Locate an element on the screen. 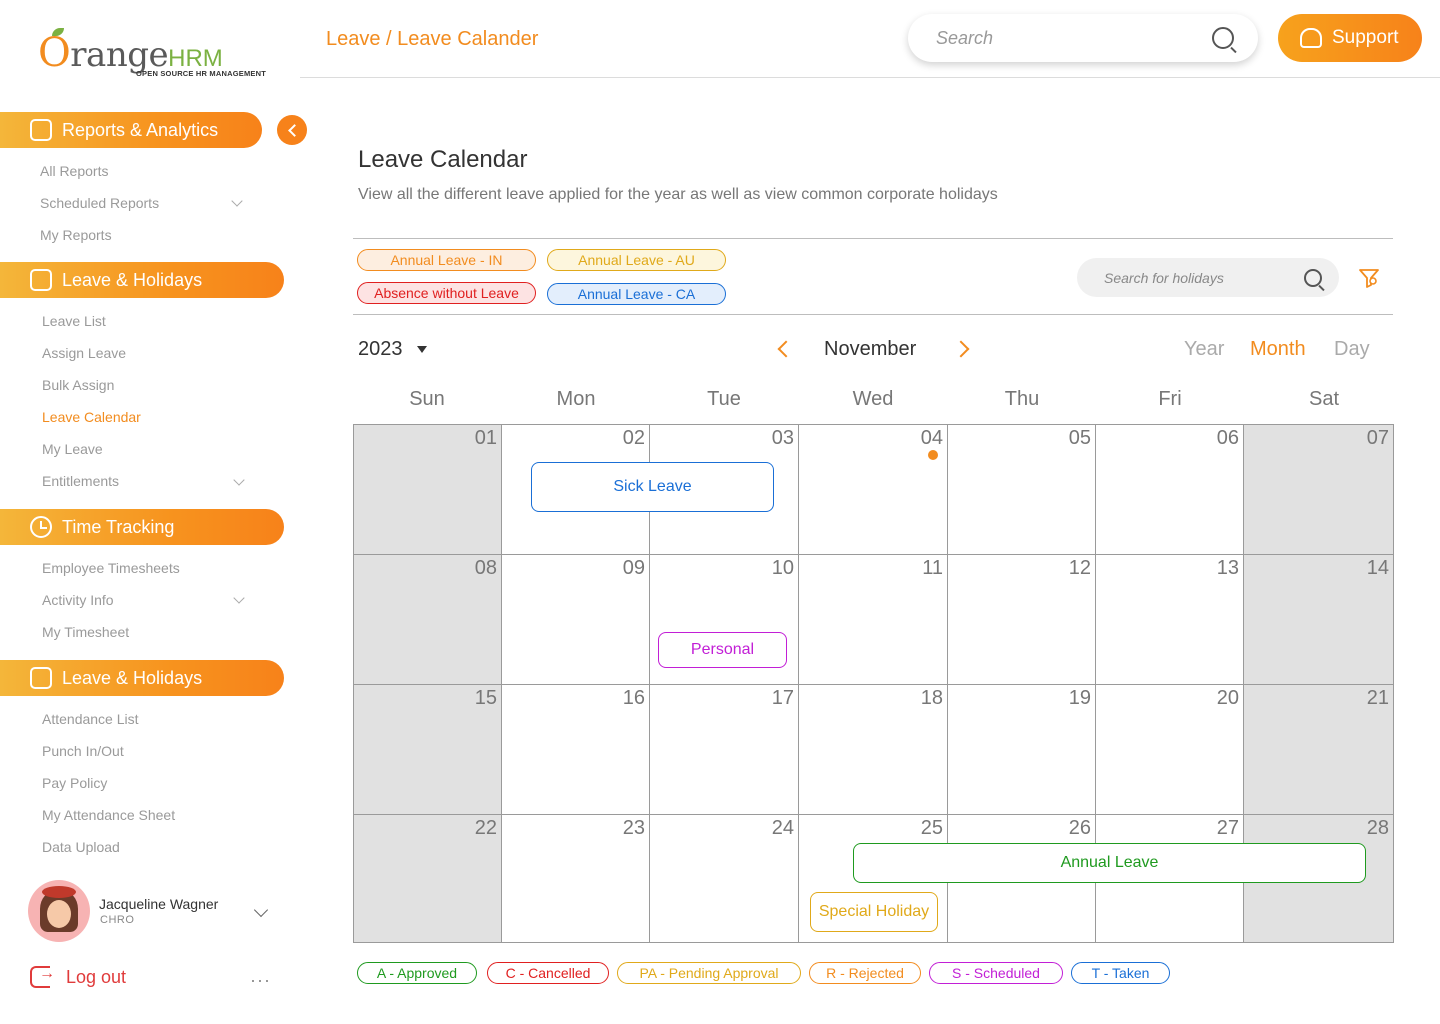 This screenshot has height=1024, width=1440. calendar-day-cell: 17 is located at coordinates (724, 750).